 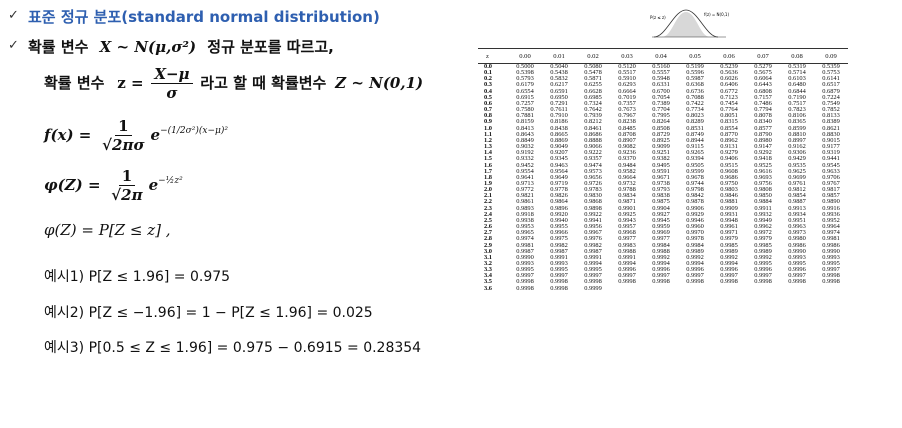 What do you see at coordinates (689, 23) in the screenshot?
I see `normal-curve-illustration: P(z ≤ z) f(z) = N(0,1)` at bounding box center [689, 23].